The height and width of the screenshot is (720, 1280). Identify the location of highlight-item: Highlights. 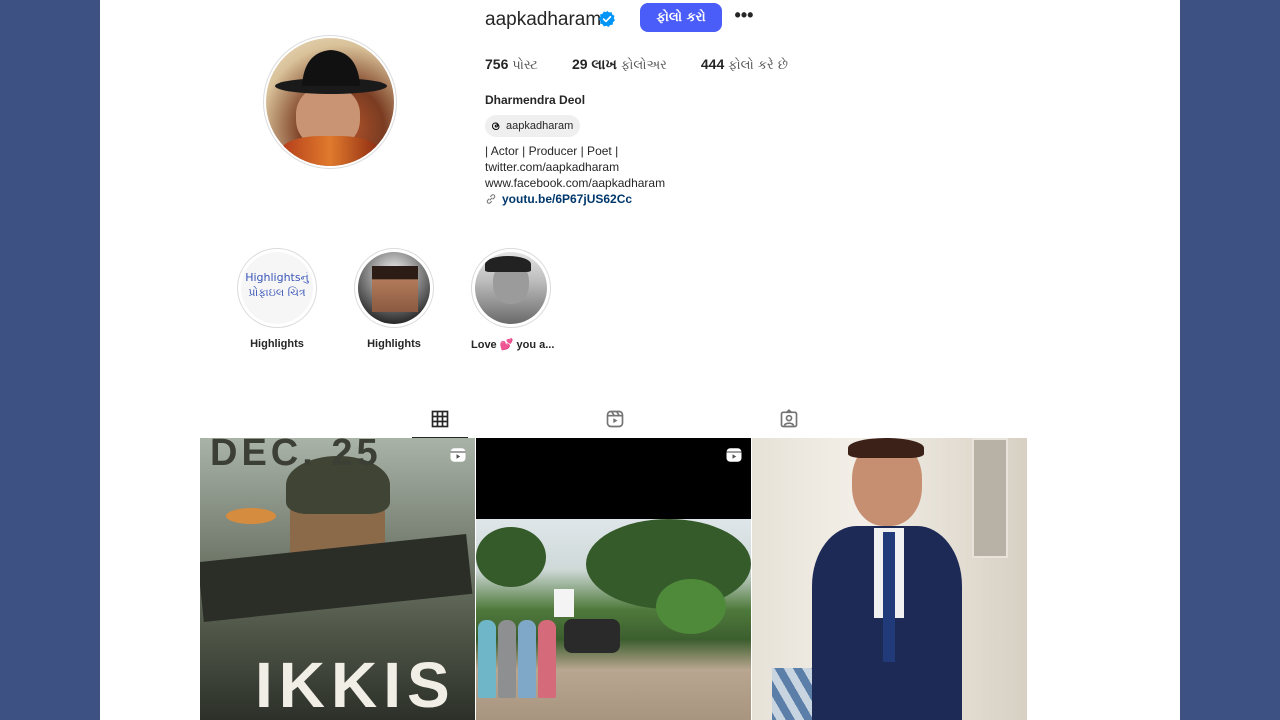
(394, 299).